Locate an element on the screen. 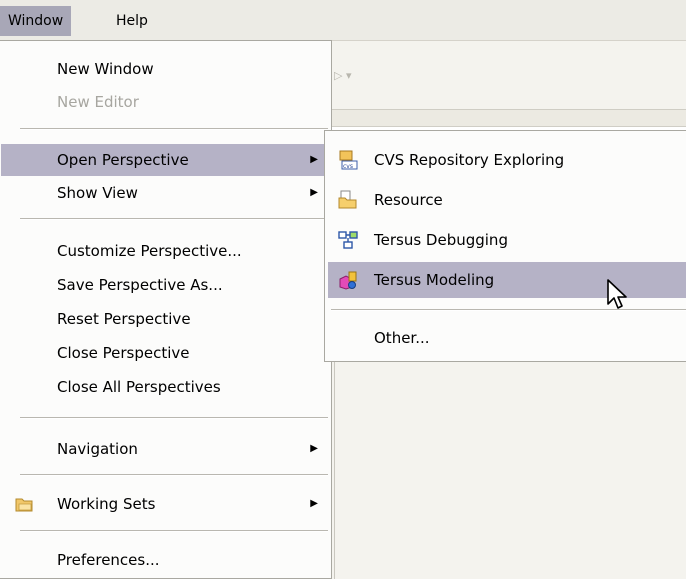  background-view-header is located at coordinates (504, 118).